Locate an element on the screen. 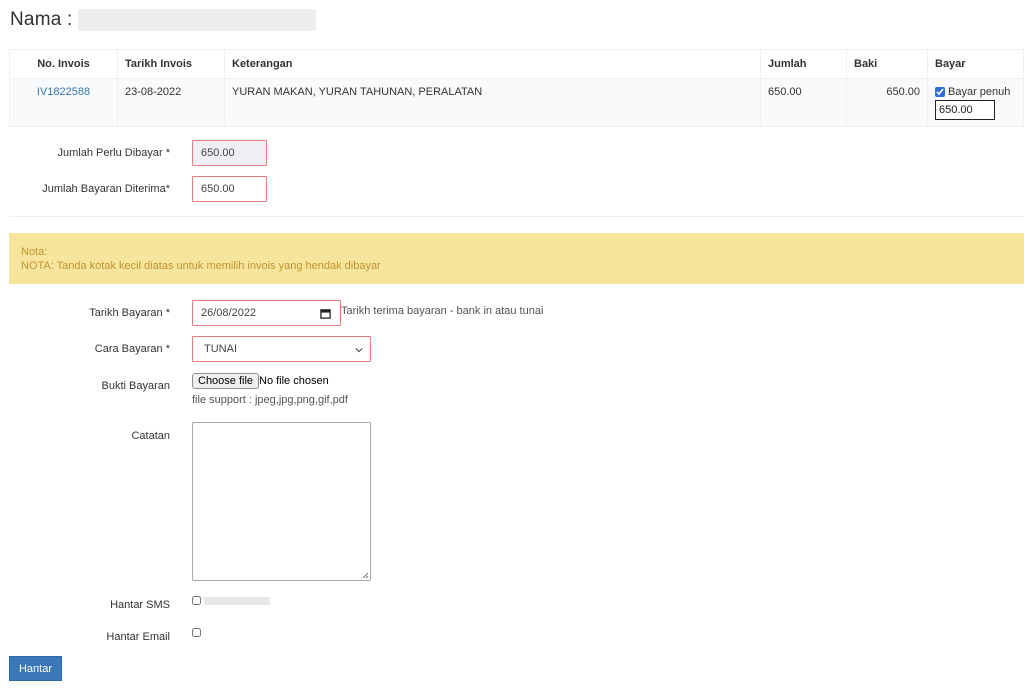 This screenshot has width=1024, height=688. submit-button: Hantar is located at coordinates (35, 668).